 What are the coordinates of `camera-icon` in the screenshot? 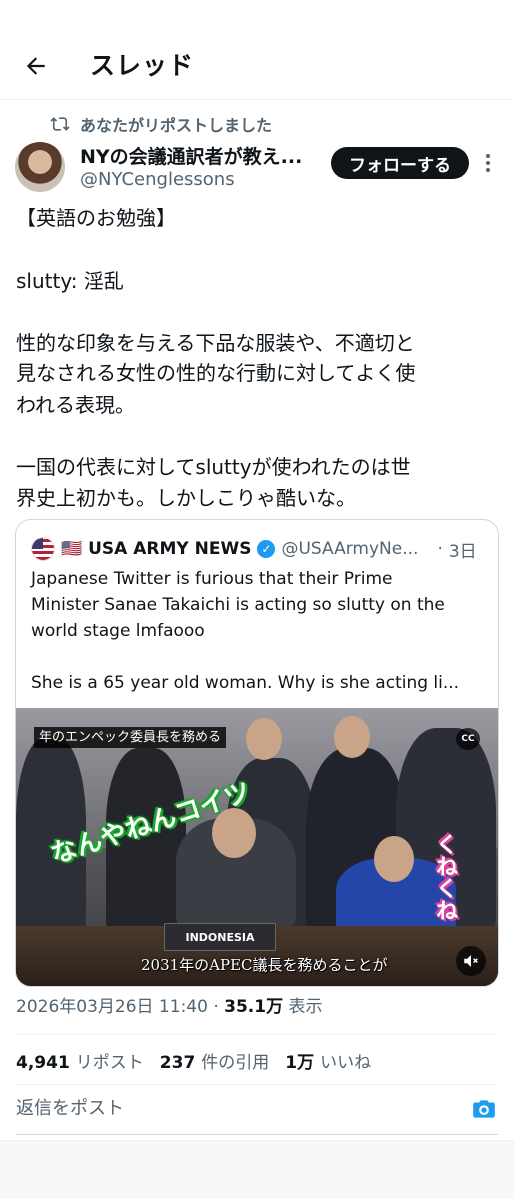 It's located at (484, 1109).